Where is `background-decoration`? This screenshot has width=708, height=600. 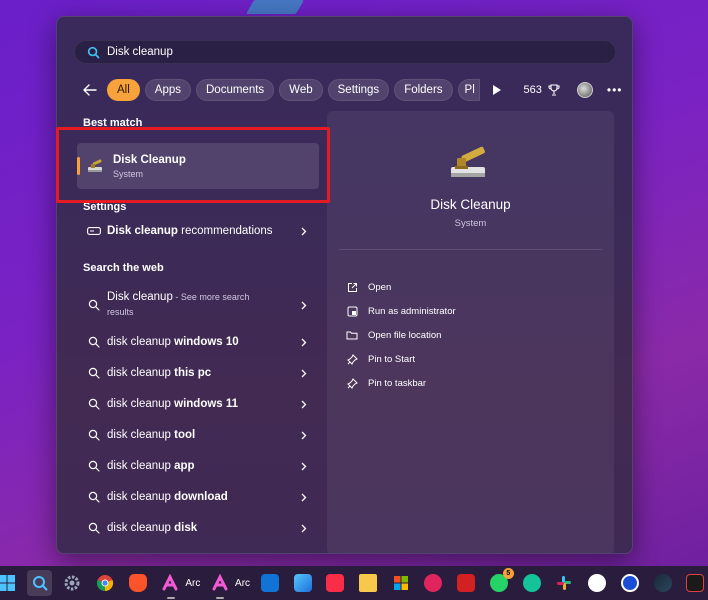
background-decoration is located at coordinates (275, 7).